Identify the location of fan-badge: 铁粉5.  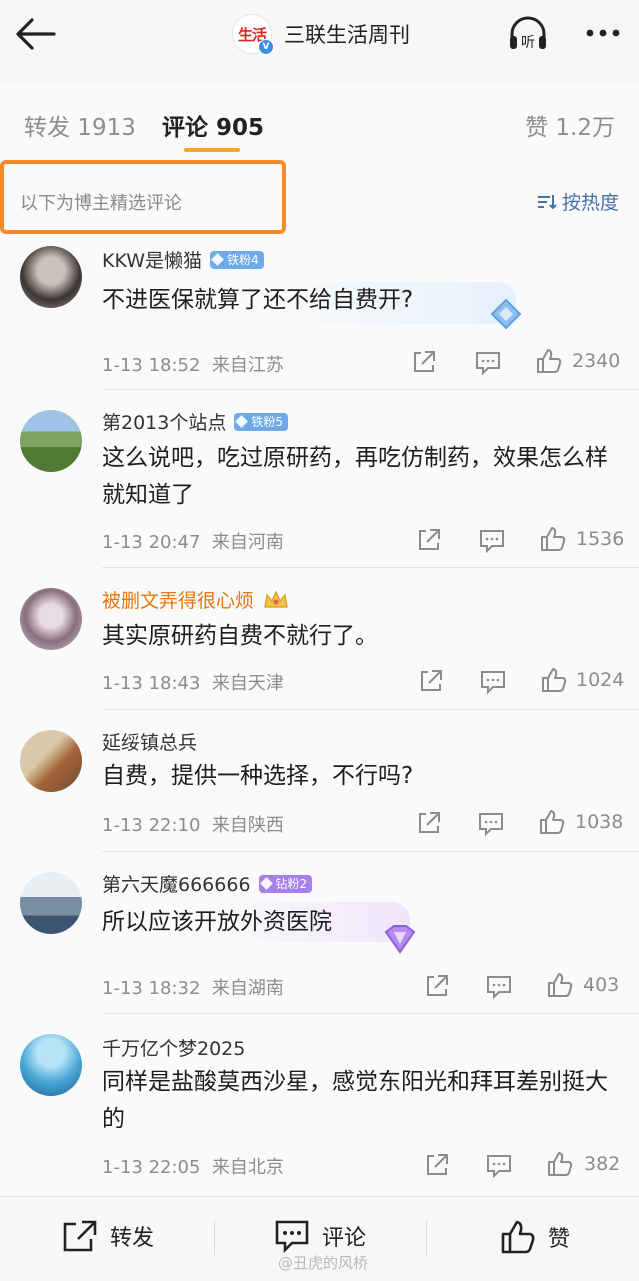
(261, 421).